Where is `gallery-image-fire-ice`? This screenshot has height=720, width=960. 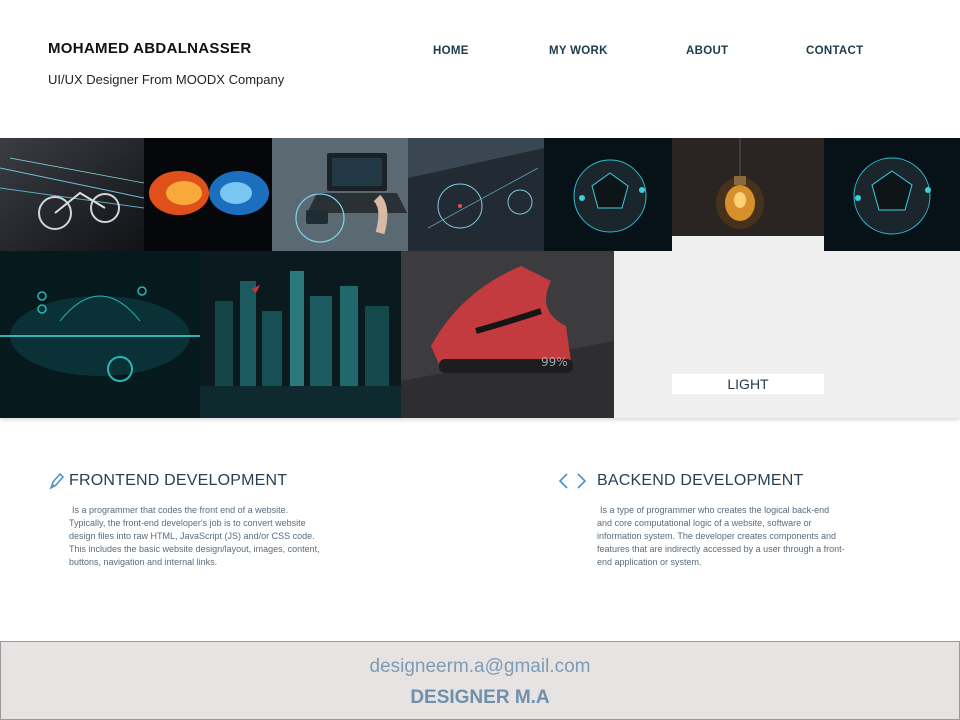
gallery-image-fire-ice is located at coordinates (208, 194).